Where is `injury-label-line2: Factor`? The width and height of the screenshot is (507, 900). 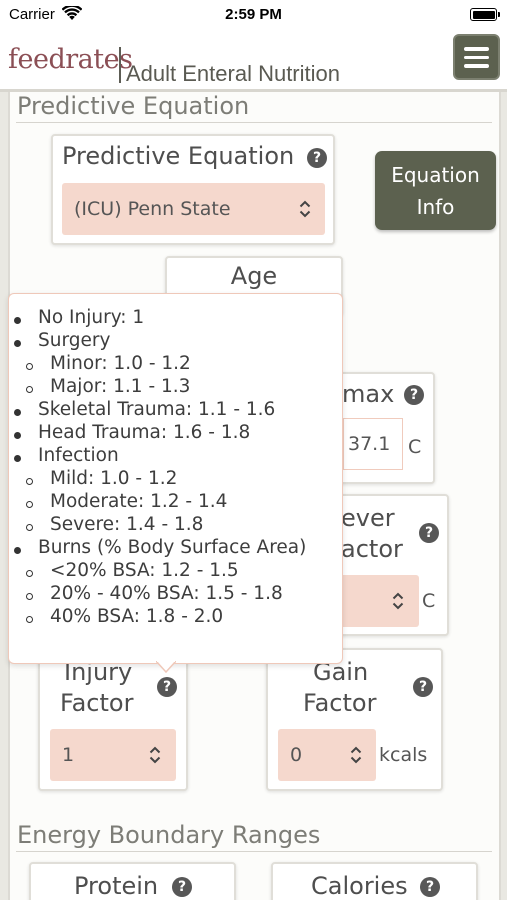 injury-label-line2: Factor is located at coordinates (97, 703).